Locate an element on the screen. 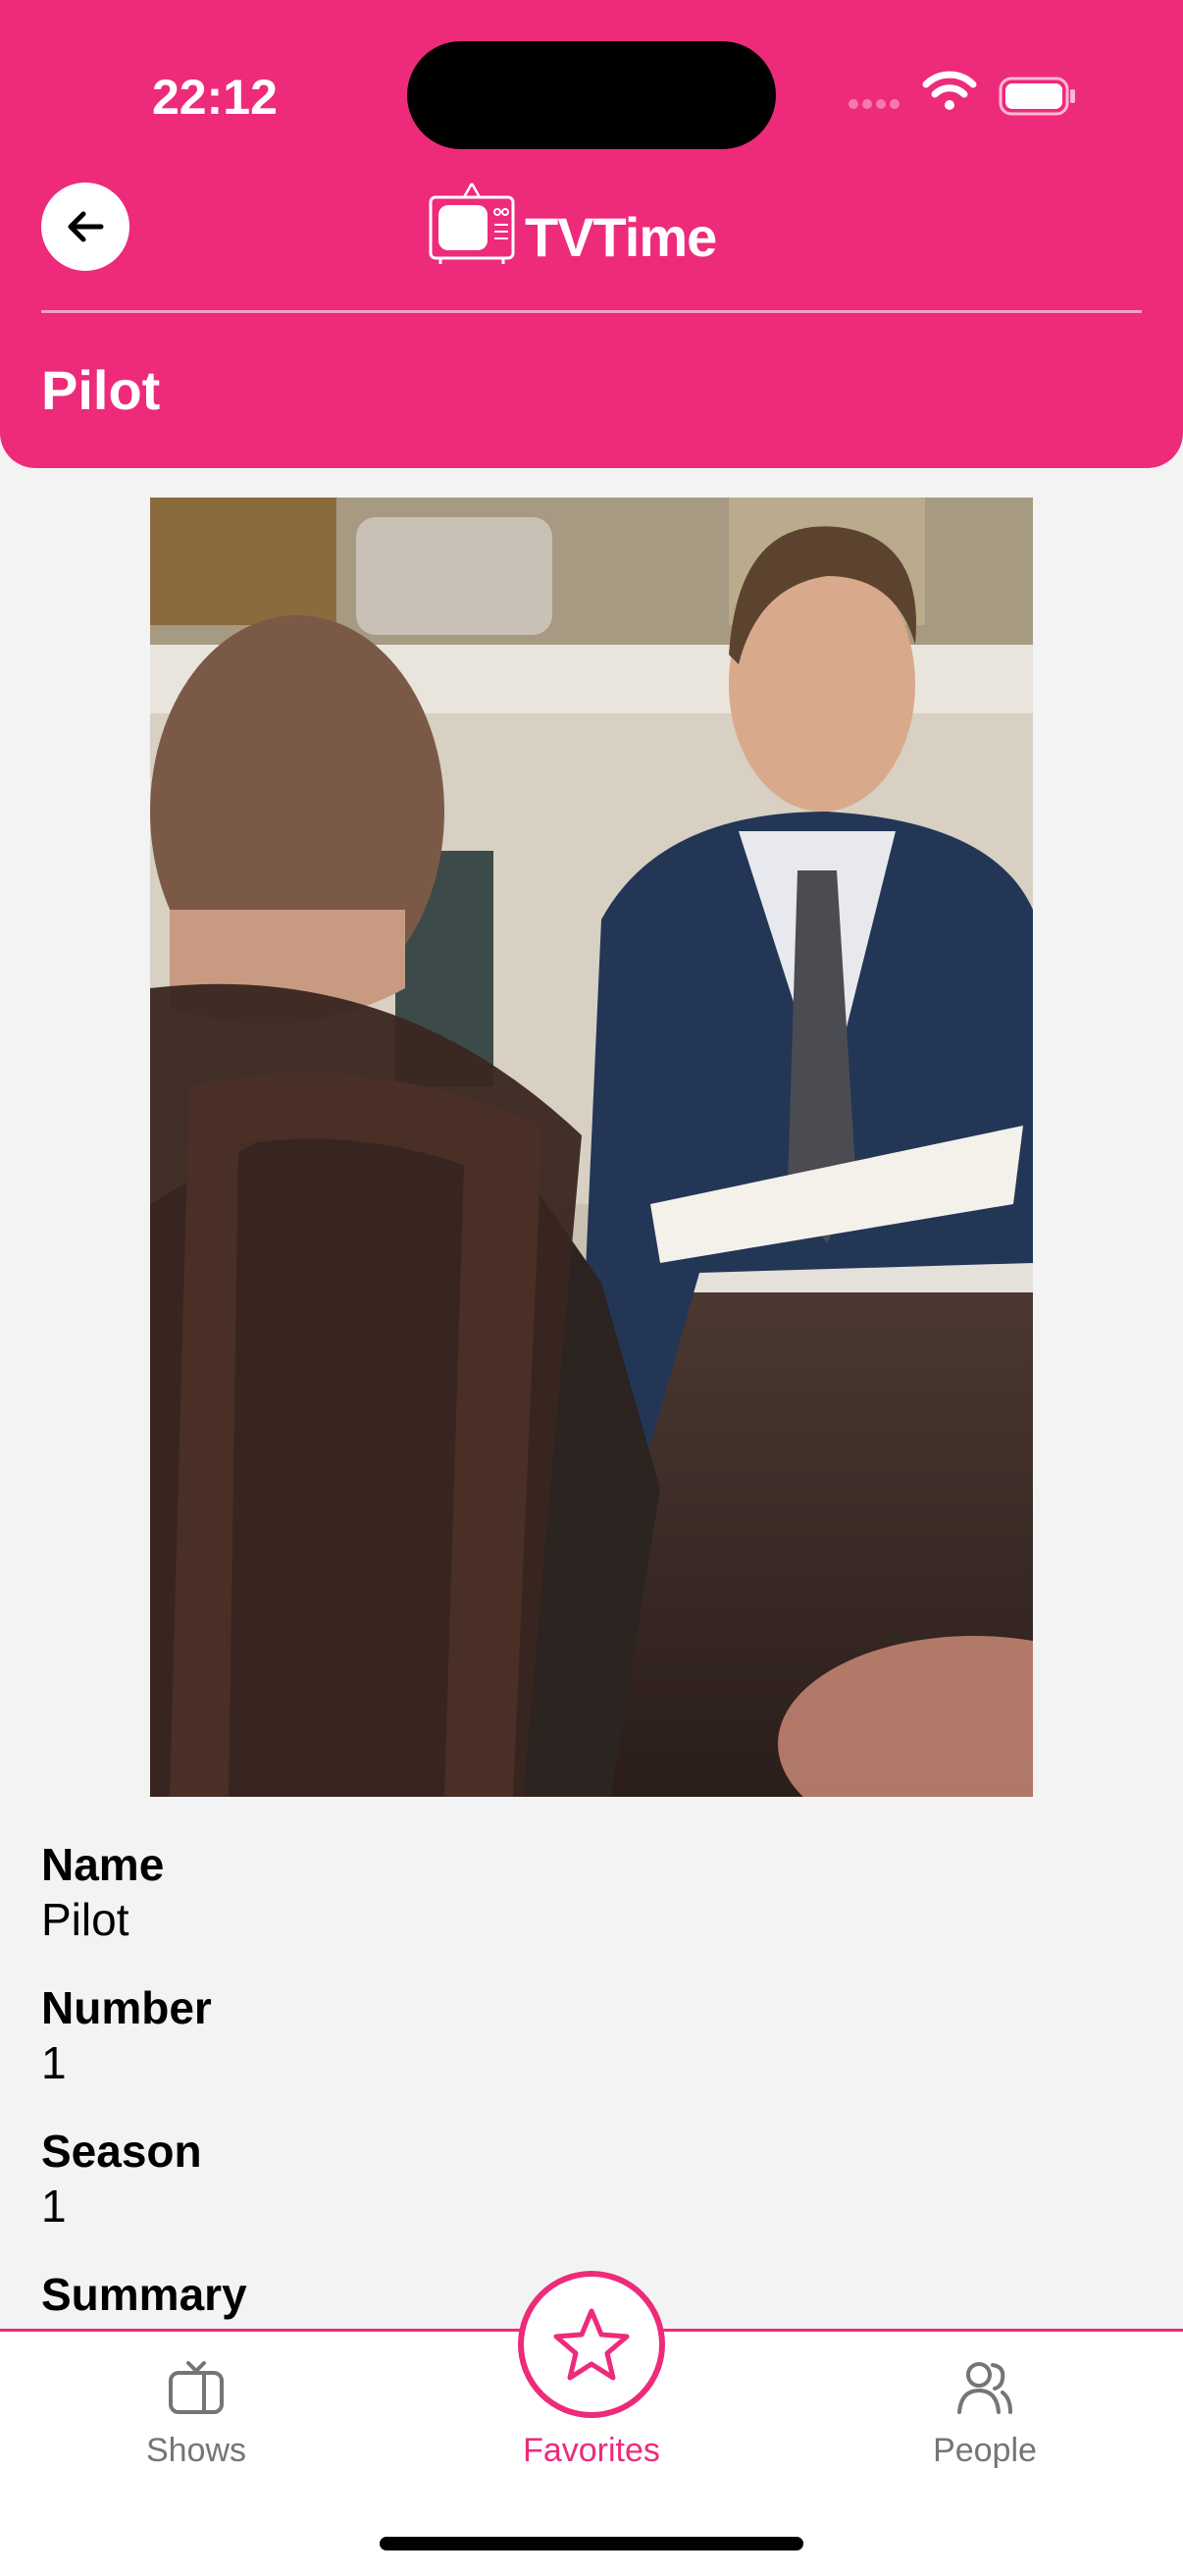  tab-shows: Shows is located at coordinates (196, 2420).